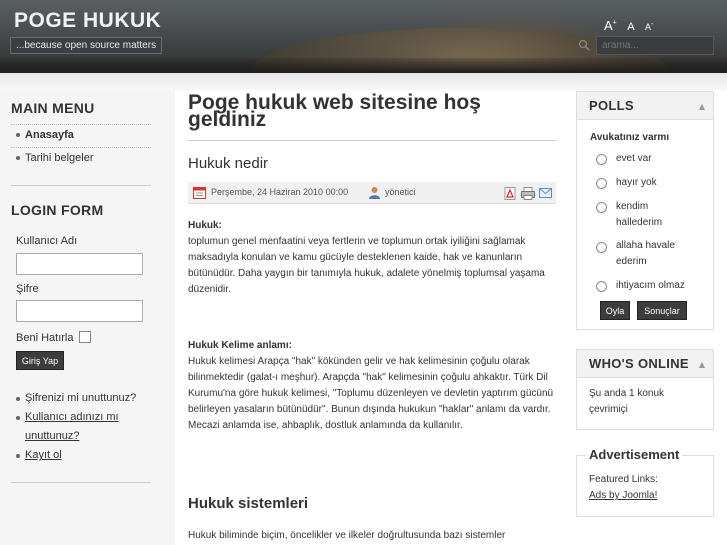  What do you see at coordinates (57, 210) in the screenshot?
I see `login-form-title: LOGIN FORM` at bounding box center [57, 210].